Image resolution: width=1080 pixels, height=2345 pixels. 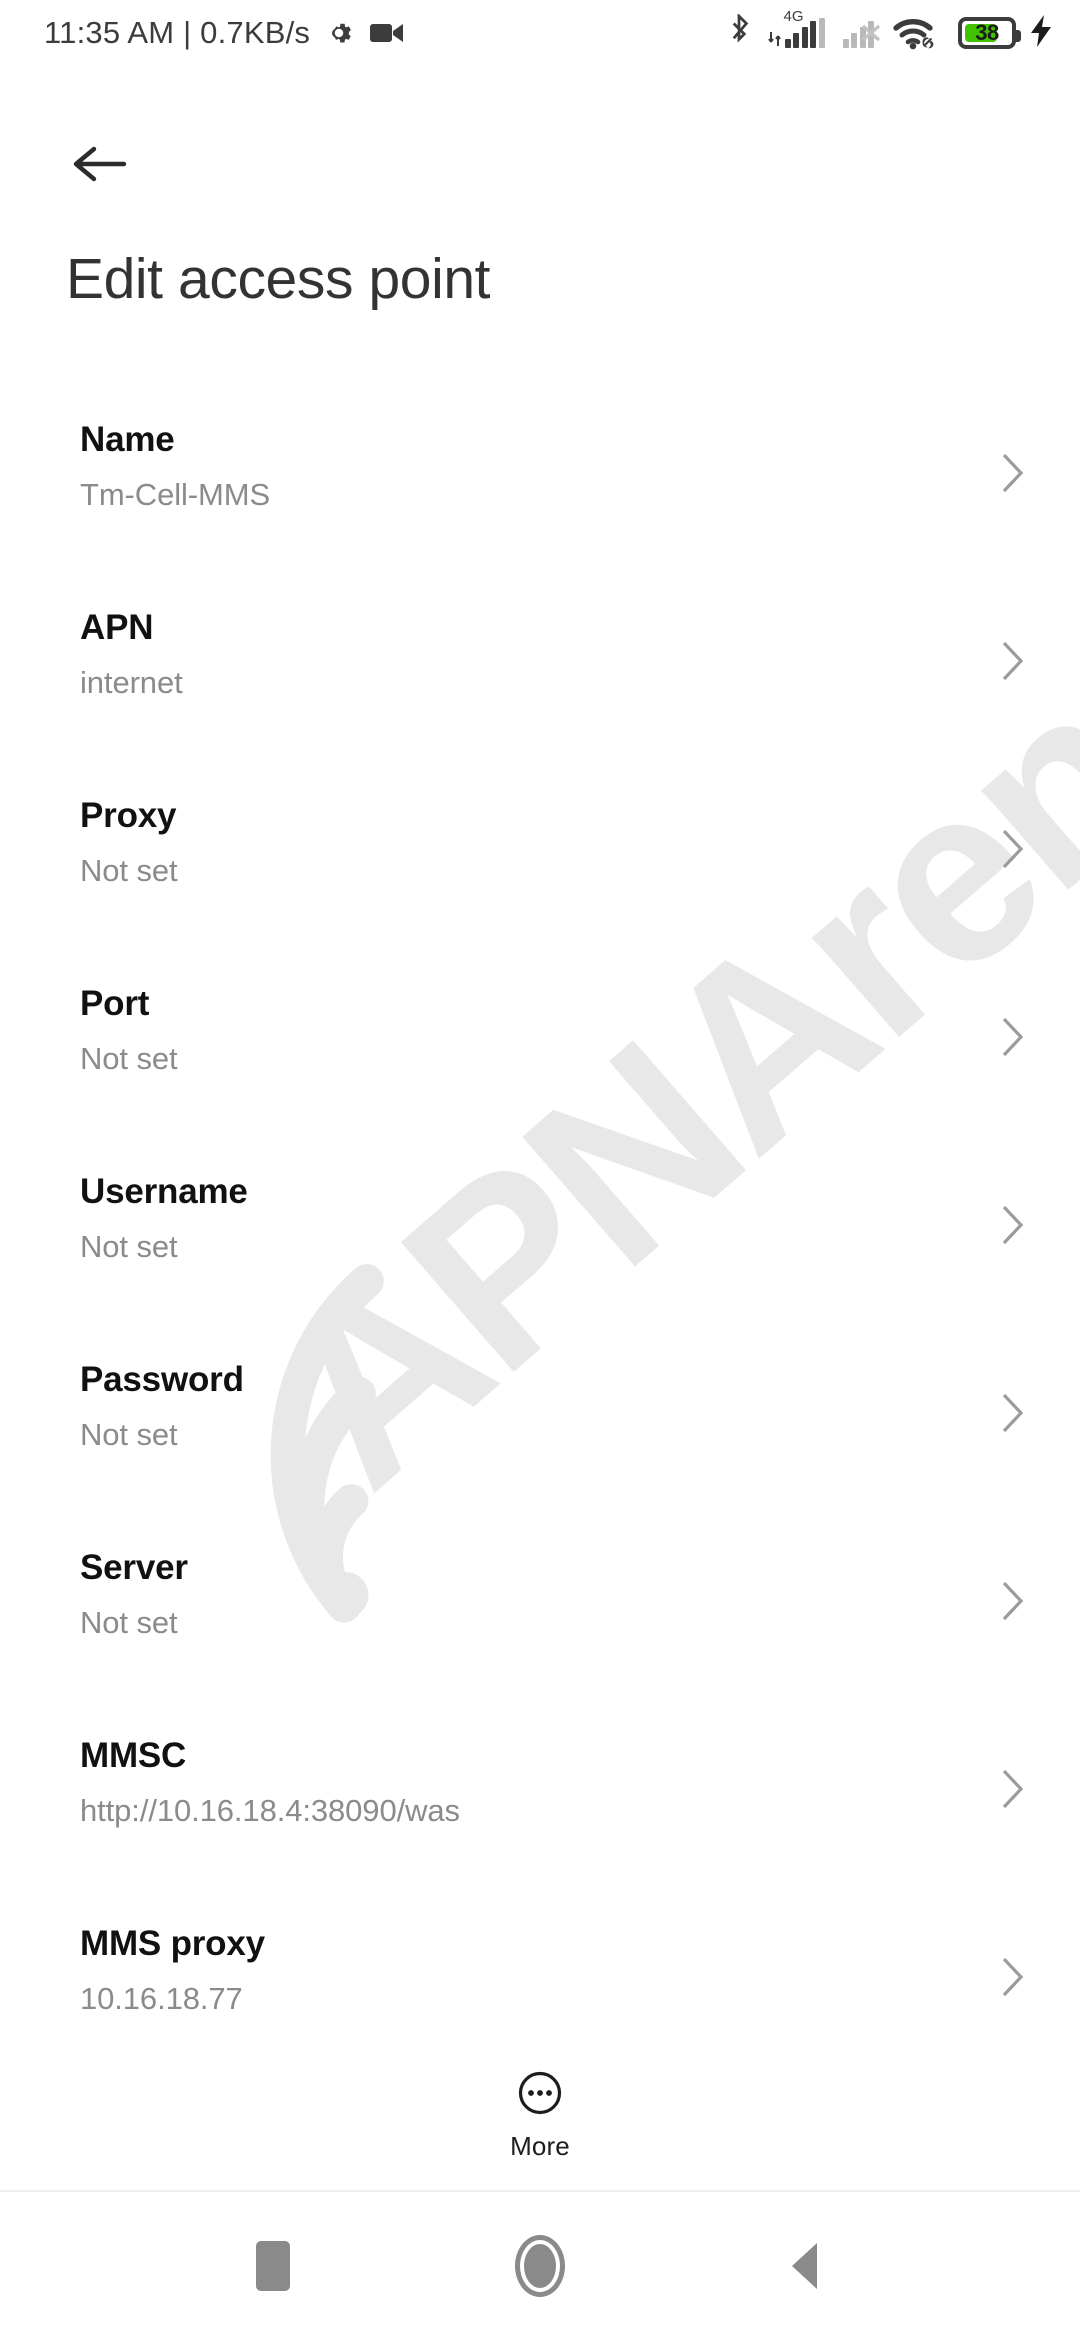 I want to click on more-bar: More, so click(x=540, y=2116).